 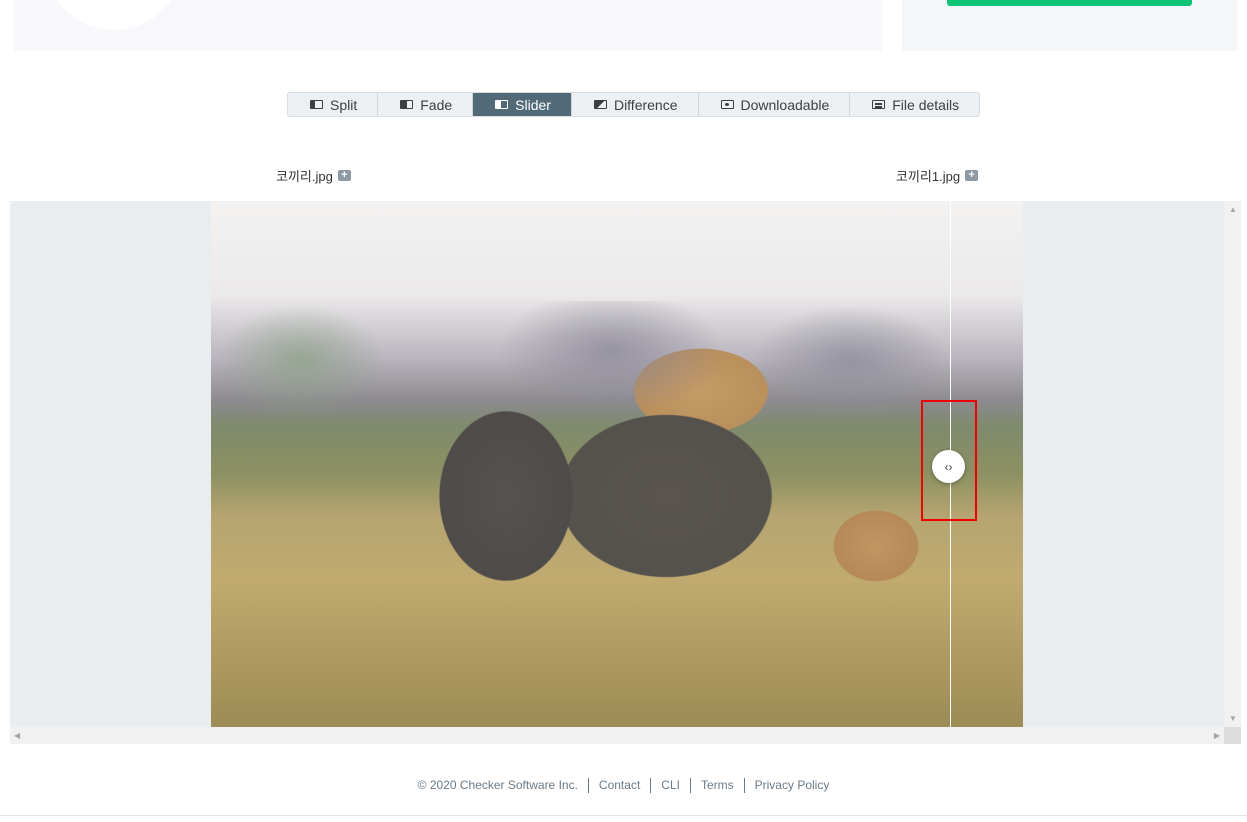 What do you see at coordinates (316, 104) in the screenshot?
I see `split-icon` at bounding box center [316, 104].